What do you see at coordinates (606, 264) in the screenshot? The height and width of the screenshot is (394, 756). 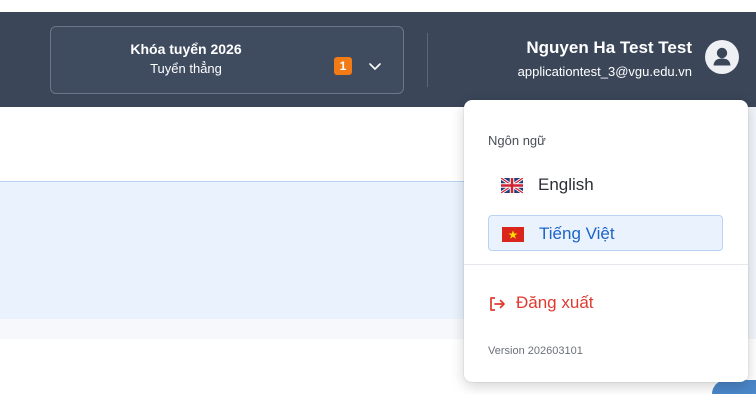 I see `menu-divider` at bounding box center [606, 264].